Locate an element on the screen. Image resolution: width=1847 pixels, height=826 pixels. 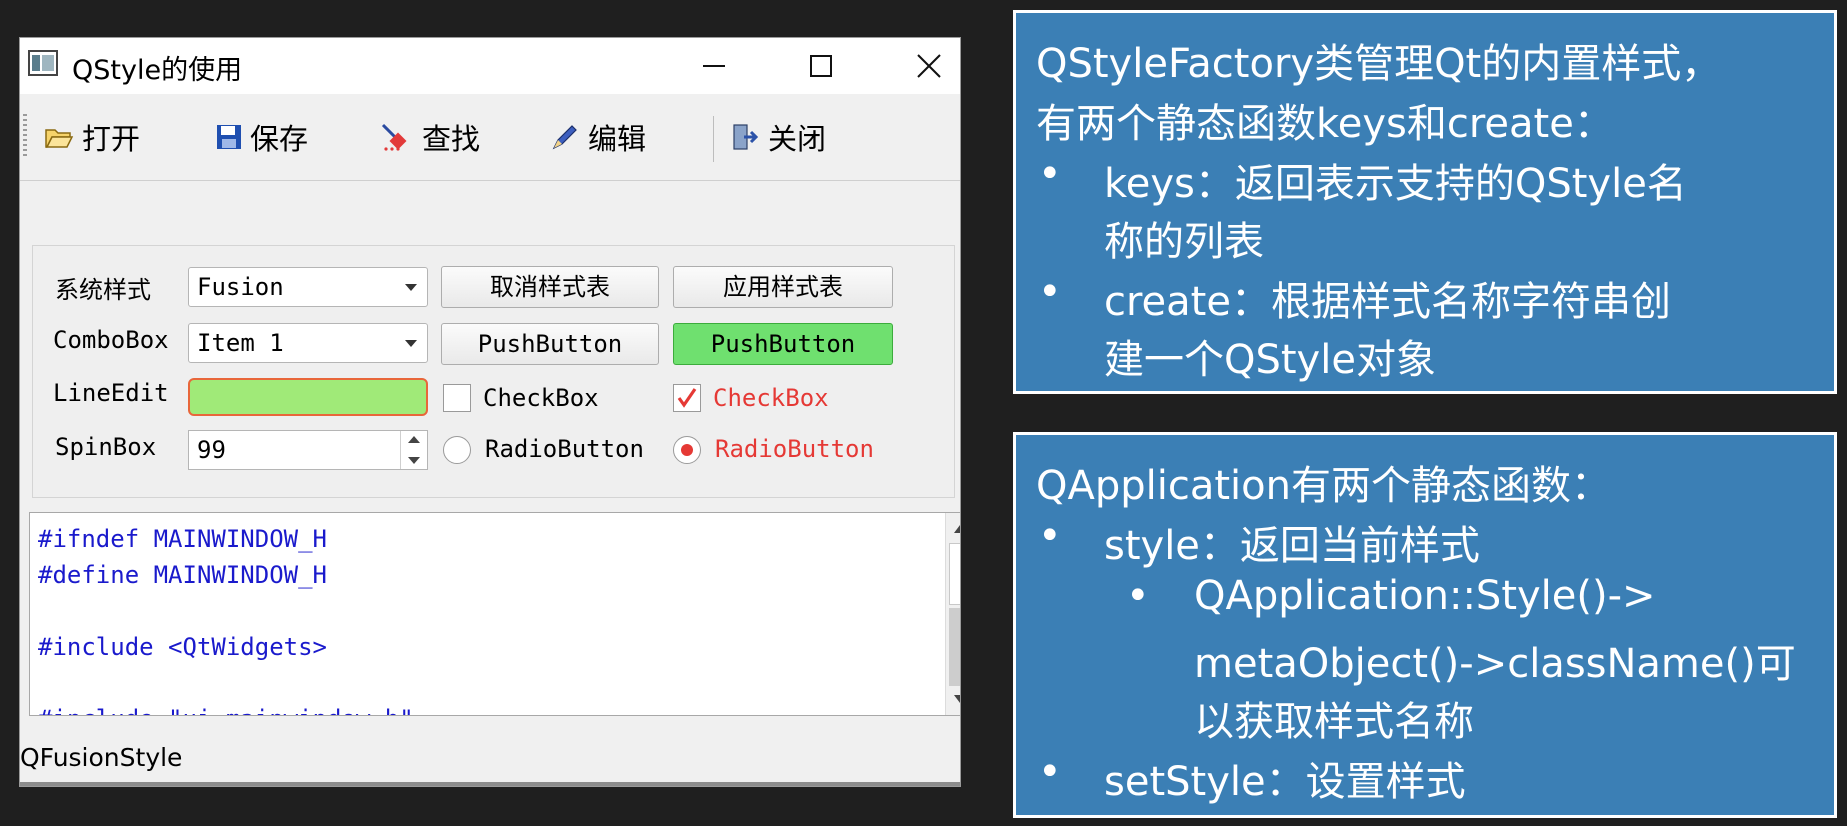
toolbar-edit-label: 编辑 is located at coordinates (617, 139).